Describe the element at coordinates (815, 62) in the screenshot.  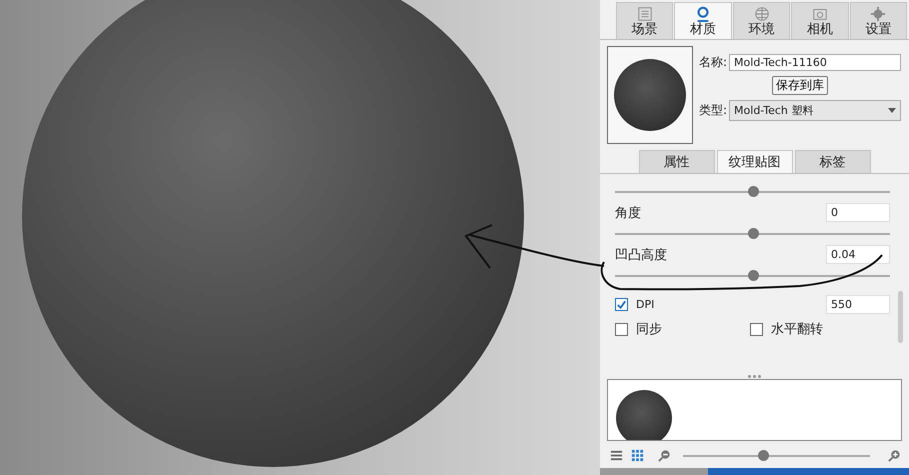
I see `name-field: Mold-Tech-11160` at that location.